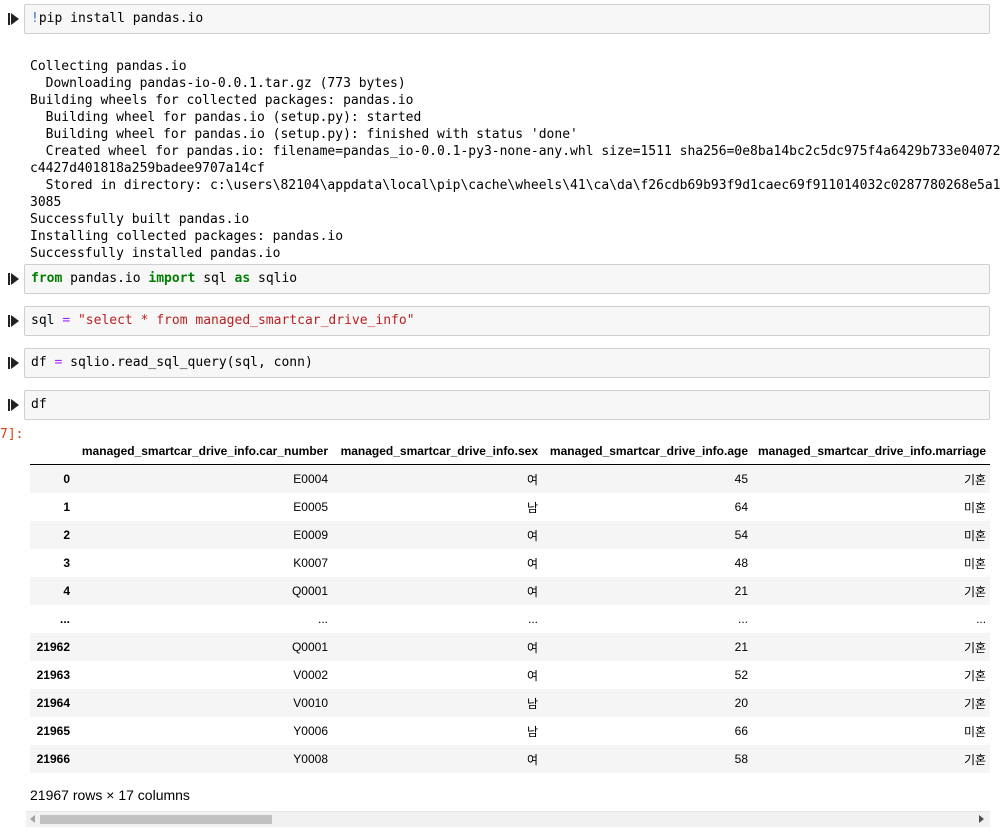 The height and width of the screenshot is (830, 1005). Describe the element at coordinates (53, 731) in the screenshot. I see `row-index: 21965` at that location.